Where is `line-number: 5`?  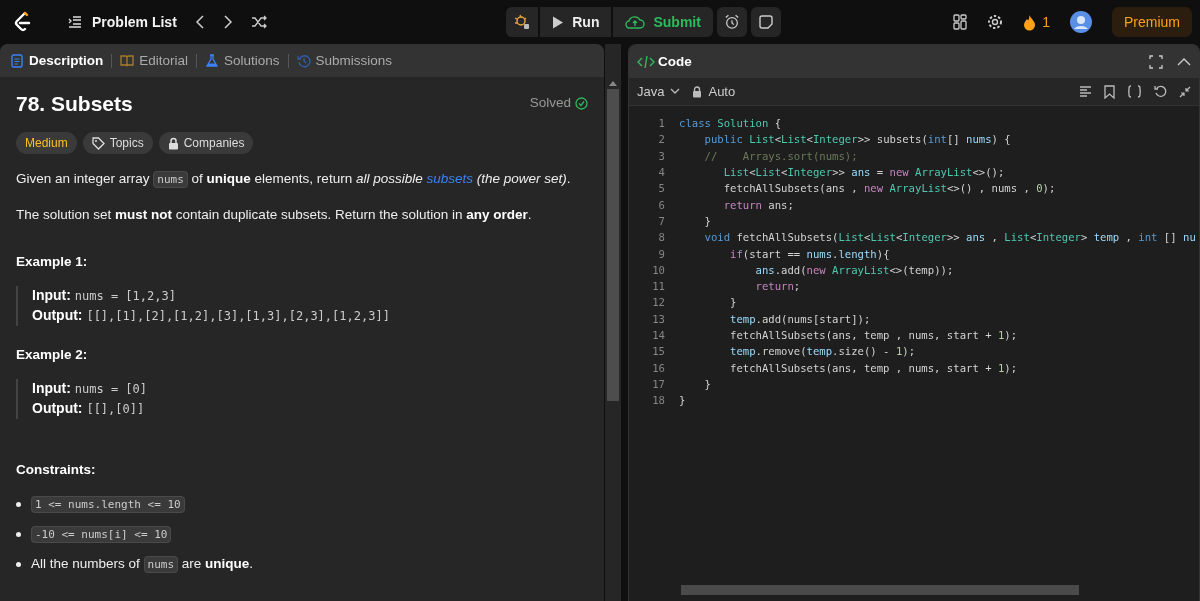
line-number: 5 is located at coordinates (661, 188).